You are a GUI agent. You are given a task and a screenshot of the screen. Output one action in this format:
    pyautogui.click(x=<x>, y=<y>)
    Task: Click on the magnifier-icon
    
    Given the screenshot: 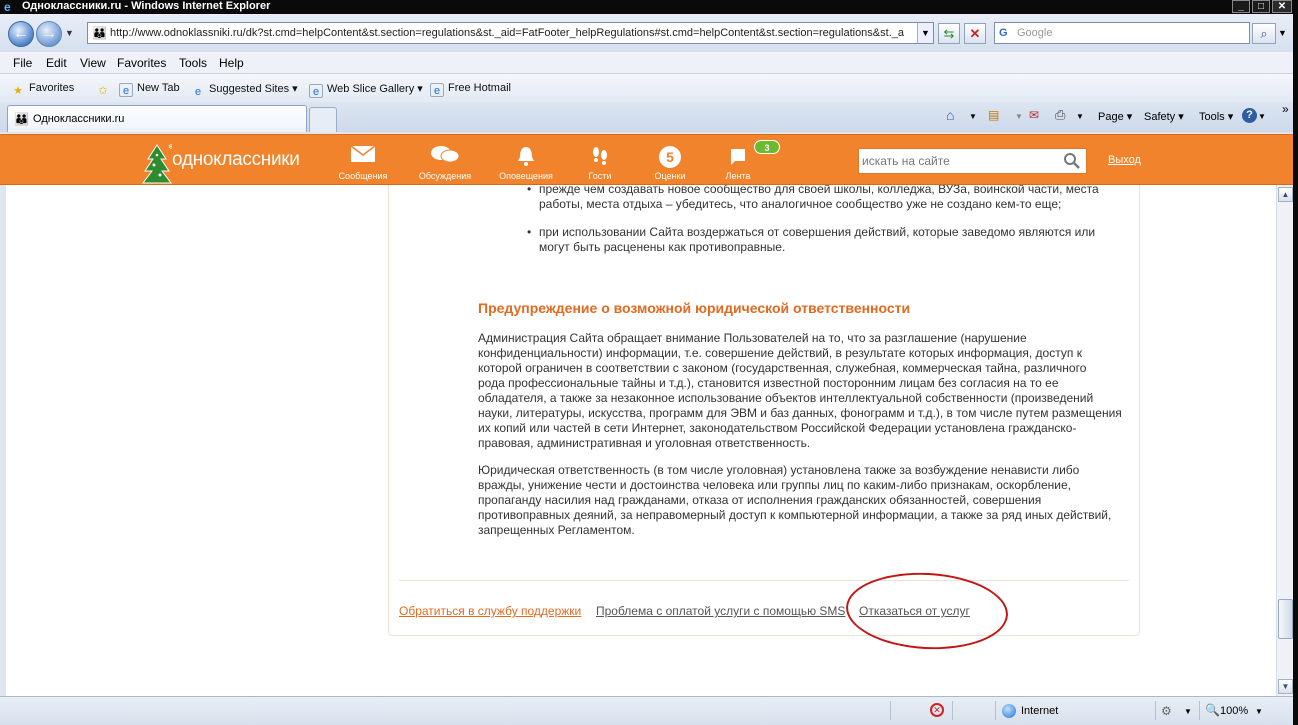 What is the action you would take?
    pyautogui.click(x=1072, y=161)
    